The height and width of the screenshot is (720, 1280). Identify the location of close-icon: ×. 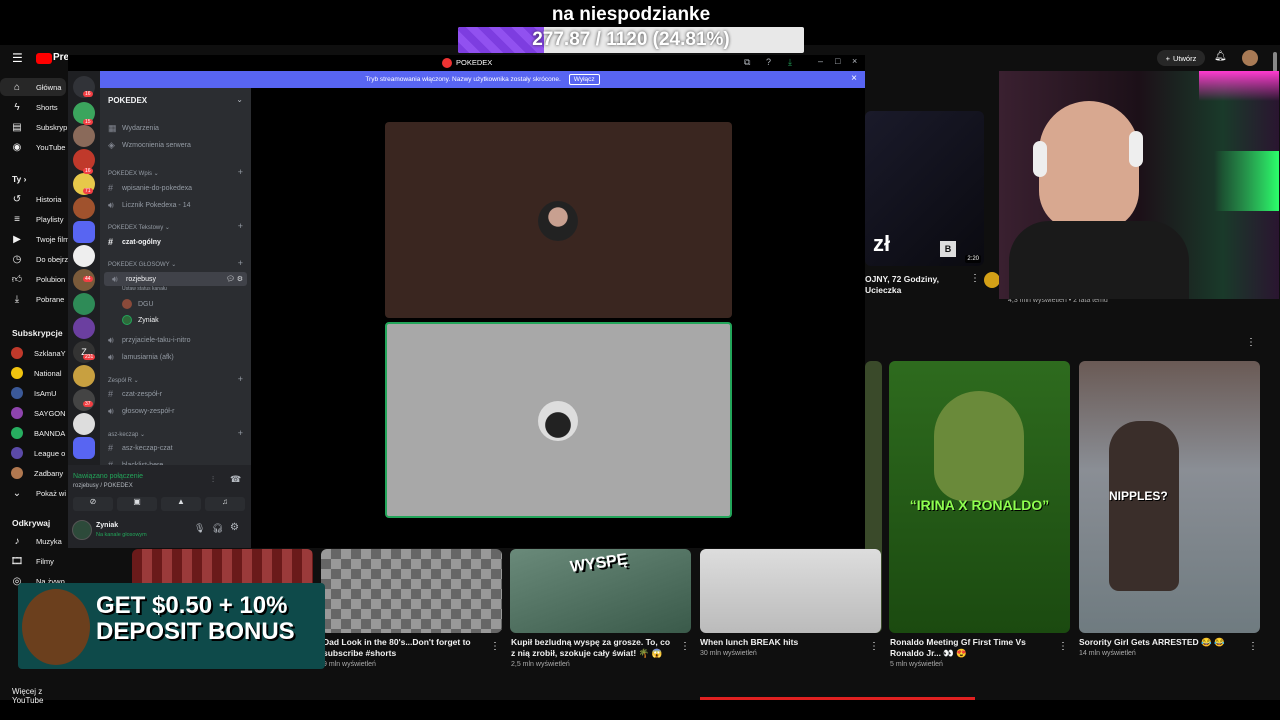
(854, 61).